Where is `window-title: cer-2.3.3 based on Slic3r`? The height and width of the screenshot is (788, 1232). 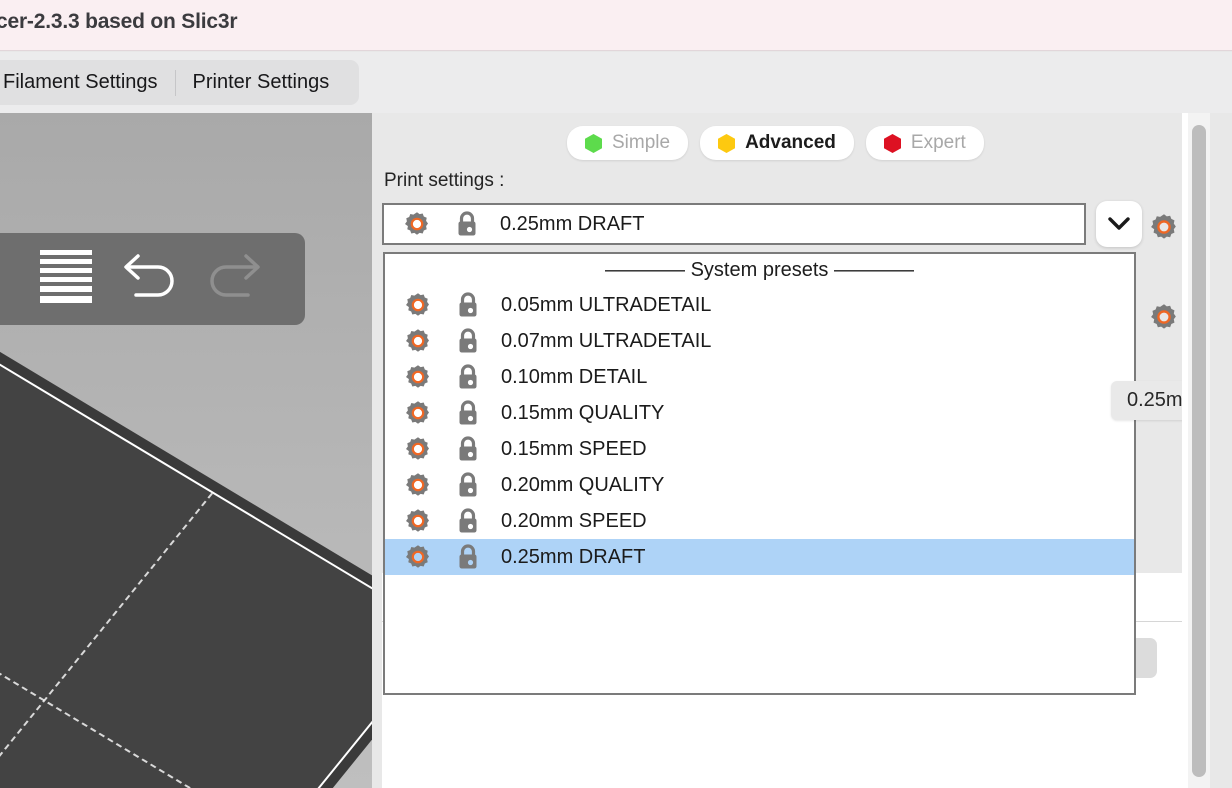 window-title: cer-2.3.3 based on Slic3r is located at coordinates (119, 21).